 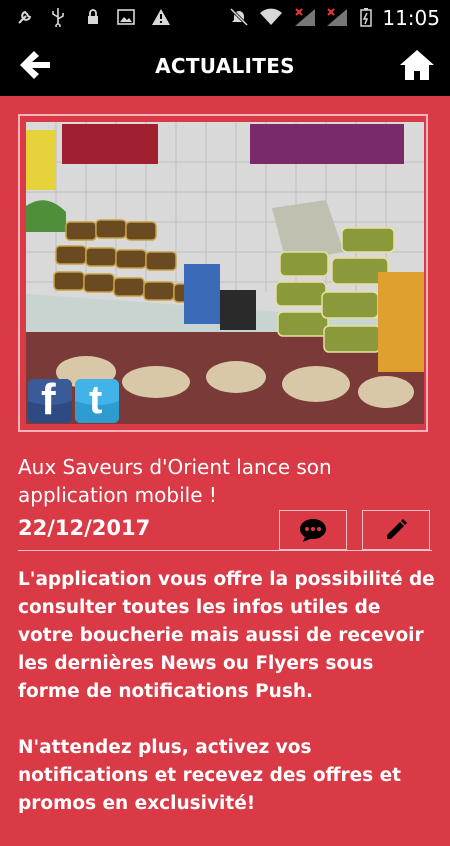 What do you see at coordinates (126, 17) in the screenshot?
I see `image-icon` at bounding box center [126, 17].